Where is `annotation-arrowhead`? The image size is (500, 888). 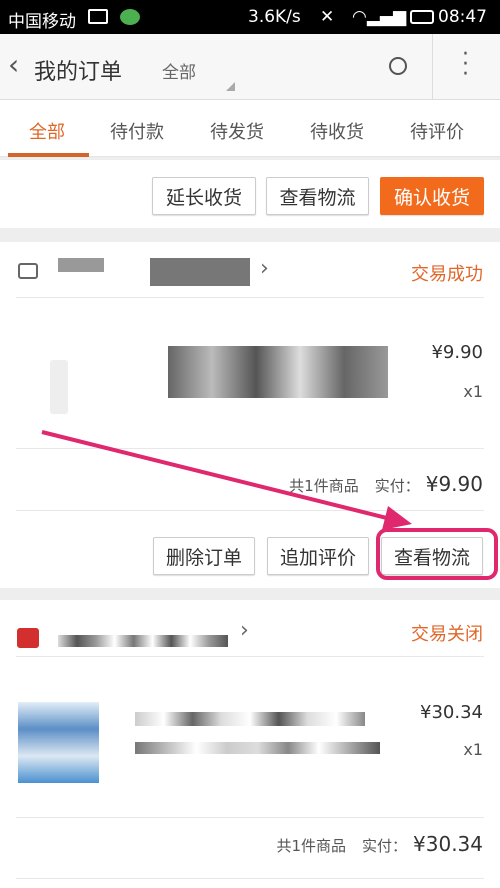 annotation-arrowhead is located at coordinates (397, 518).